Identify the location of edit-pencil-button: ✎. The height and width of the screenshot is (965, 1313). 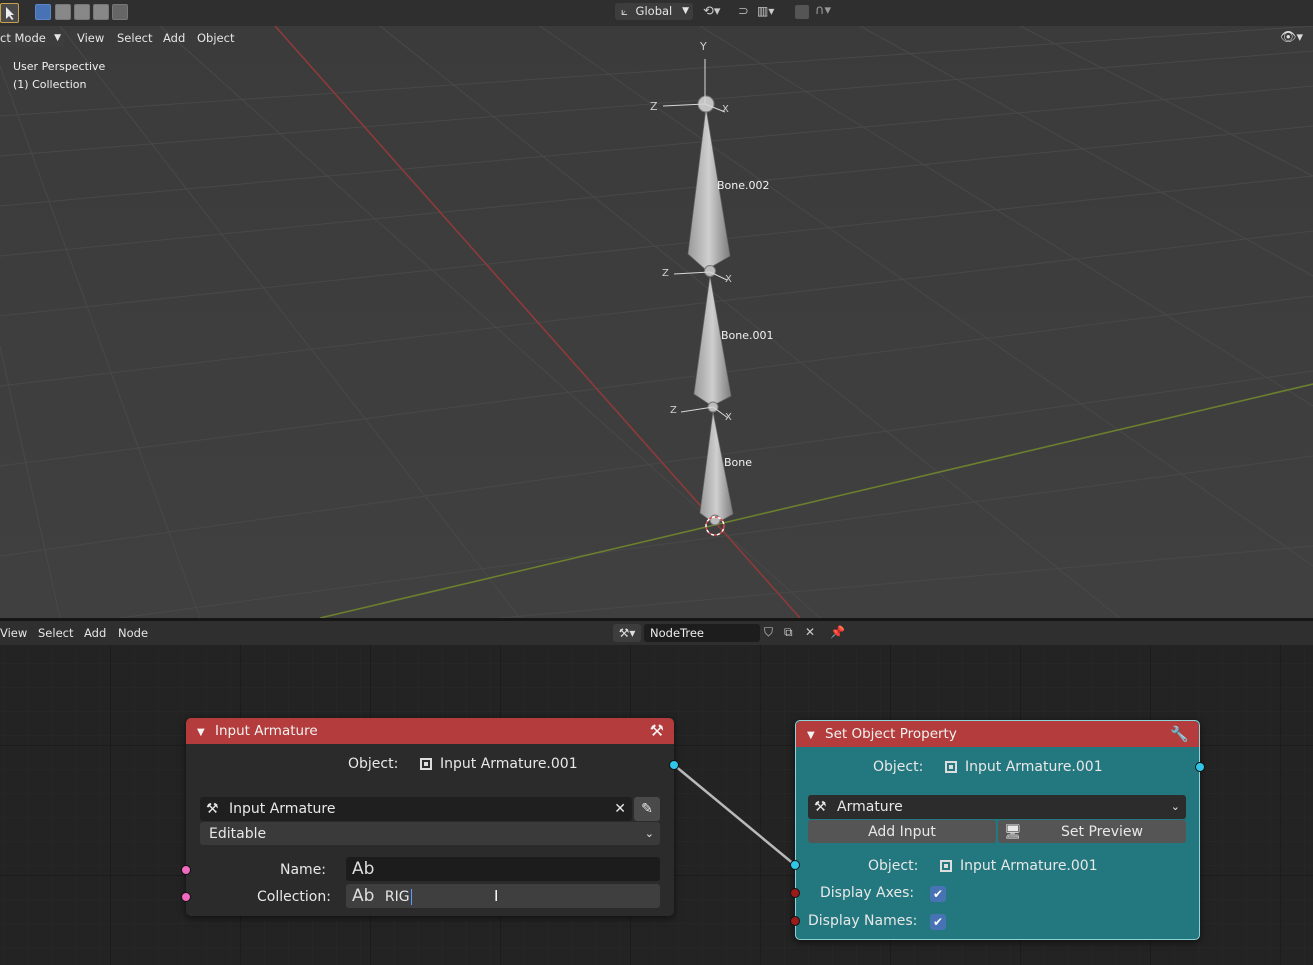
(647, 809).